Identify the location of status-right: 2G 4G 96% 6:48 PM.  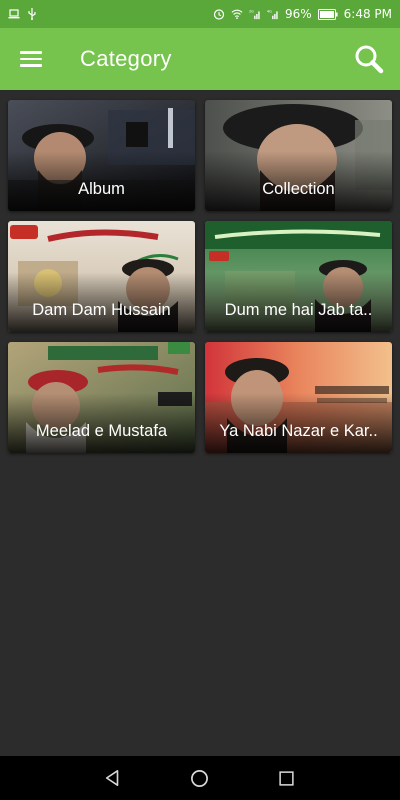
(302, 14).